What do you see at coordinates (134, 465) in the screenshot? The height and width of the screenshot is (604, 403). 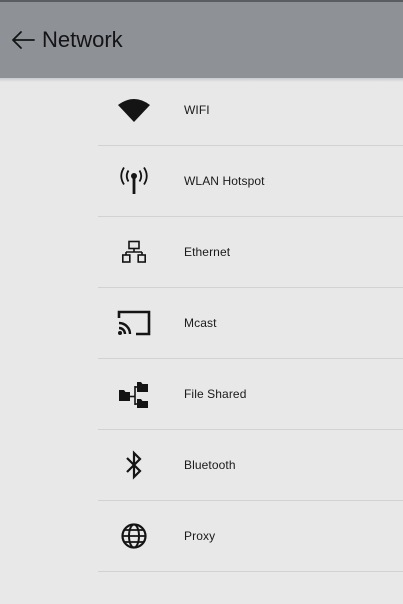 I see `bluetooth-icon` at bounding box center [134, 465].